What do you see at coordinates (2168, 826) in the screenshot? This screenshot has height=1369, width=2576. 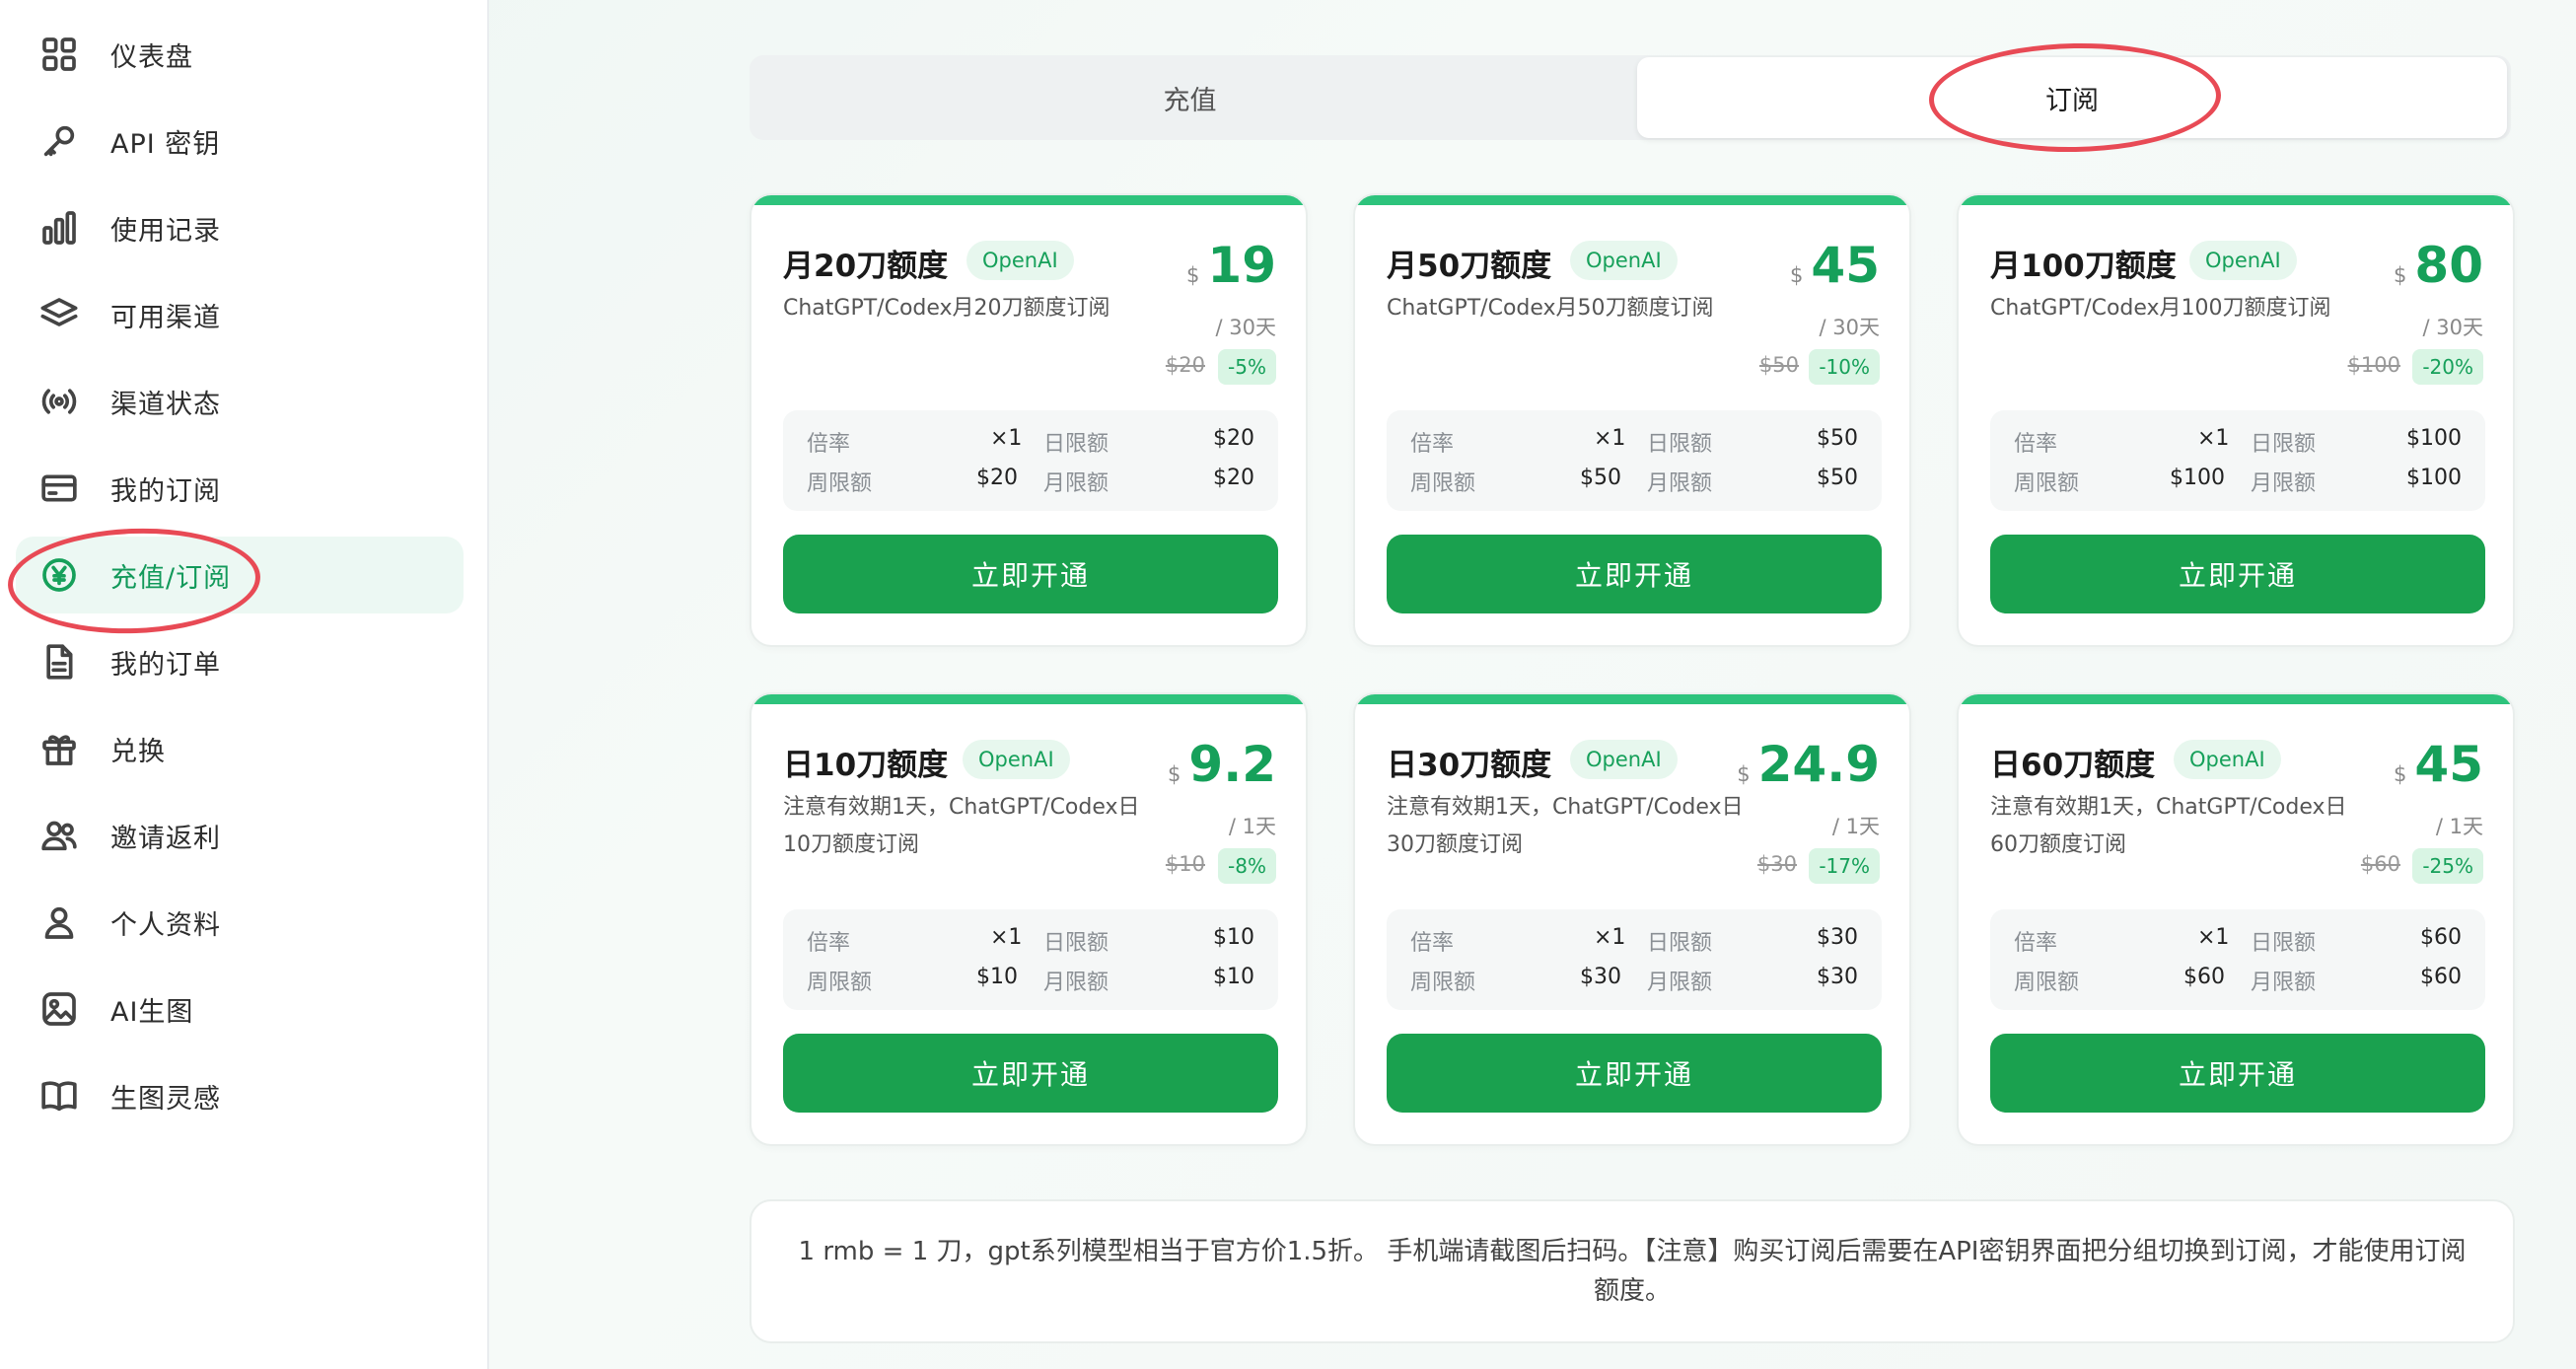 I see `plan-description: 注意有效期1天，ChatGPT/Codex日60刀额度订阅` at bounding box center [2168, 826].